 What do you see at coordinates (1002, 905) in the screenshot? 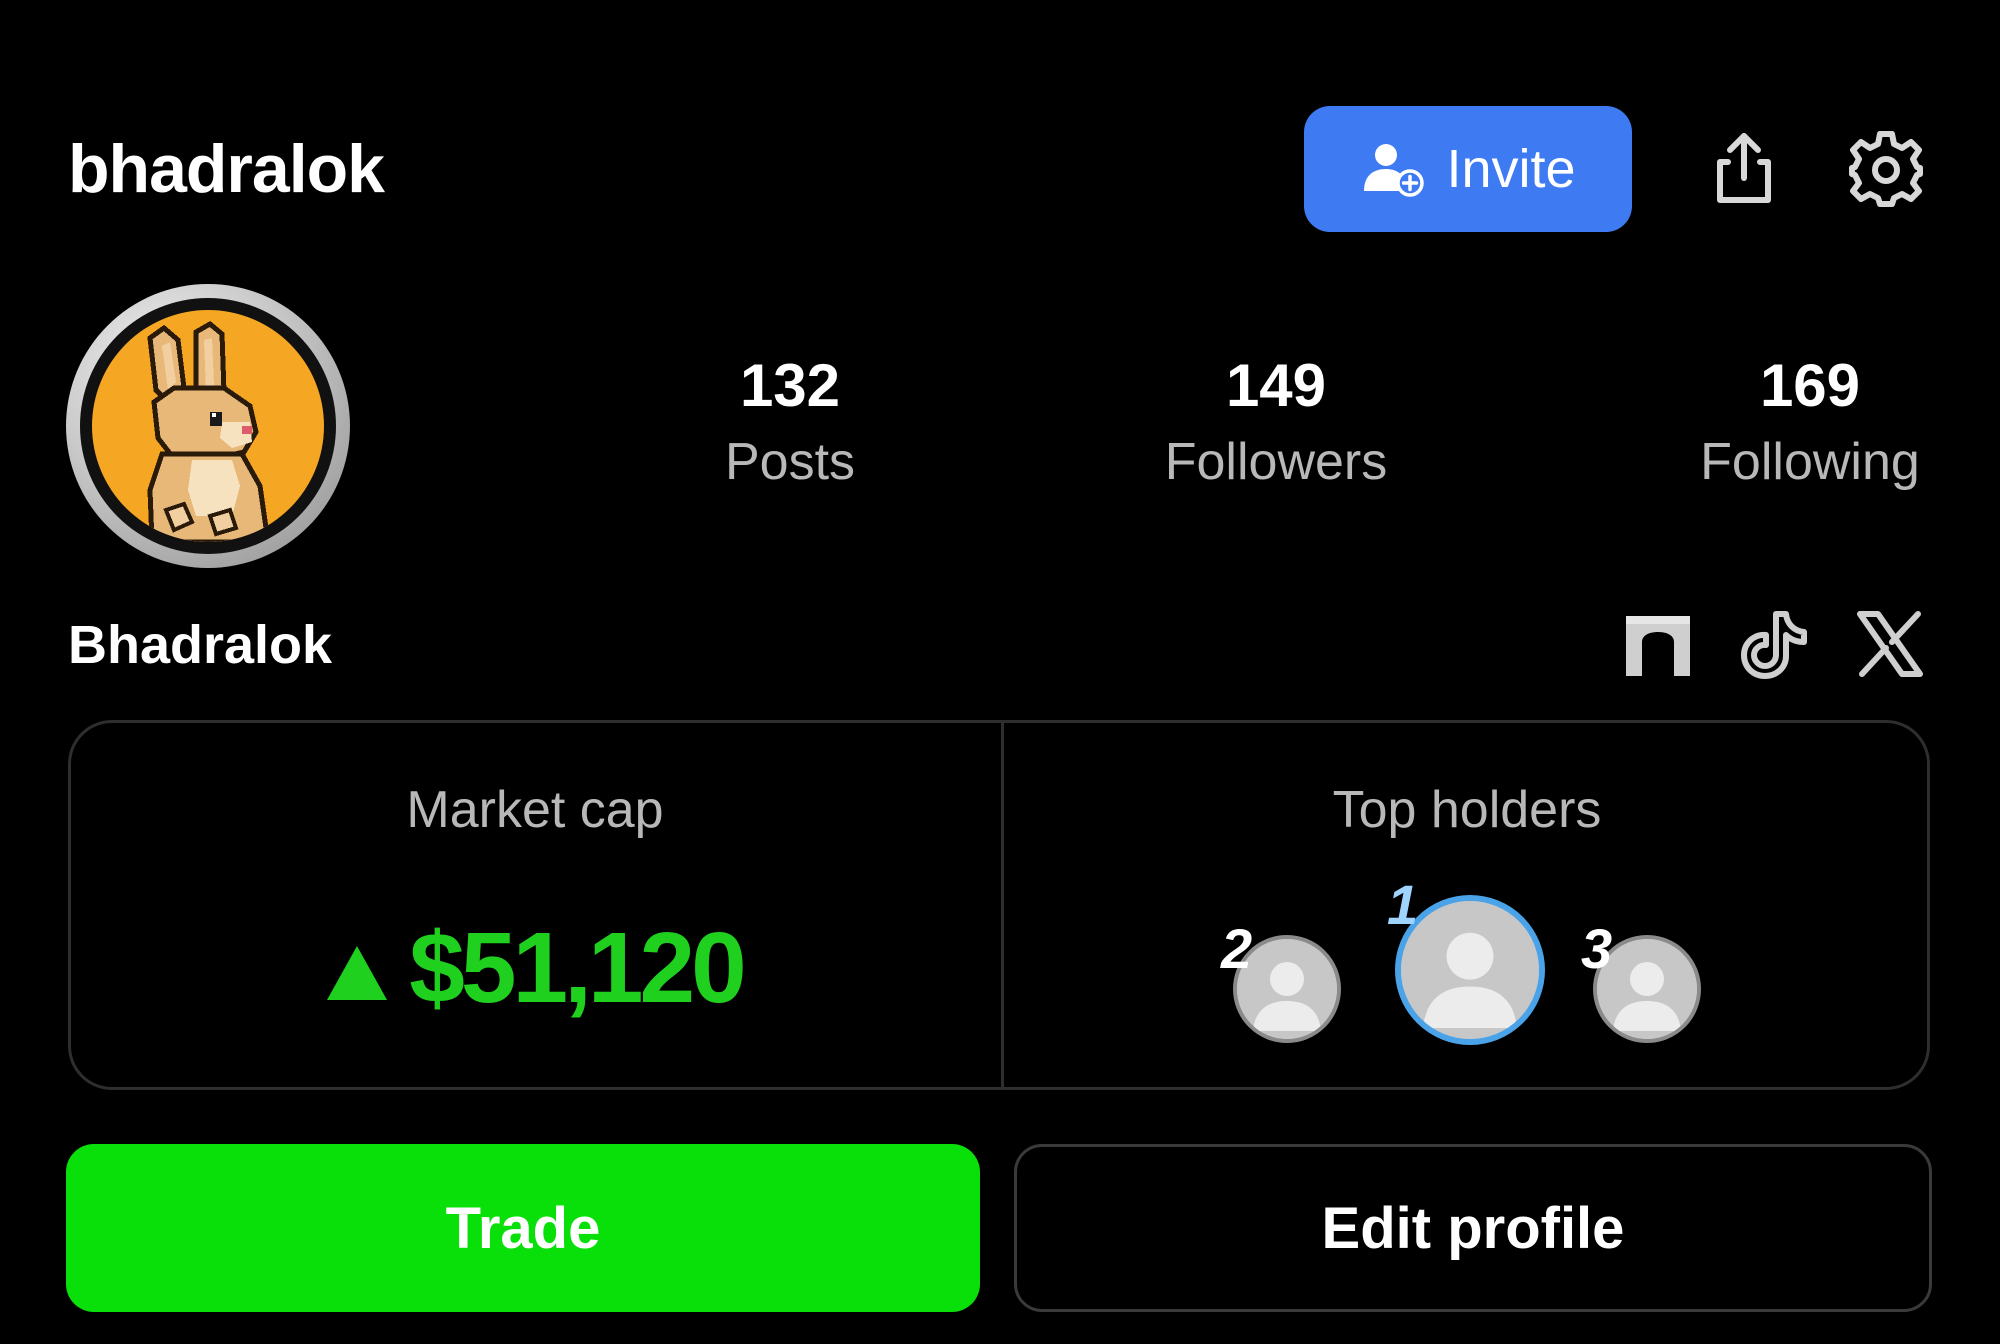
I see `card-divider` at bounding box center [1002, 905].